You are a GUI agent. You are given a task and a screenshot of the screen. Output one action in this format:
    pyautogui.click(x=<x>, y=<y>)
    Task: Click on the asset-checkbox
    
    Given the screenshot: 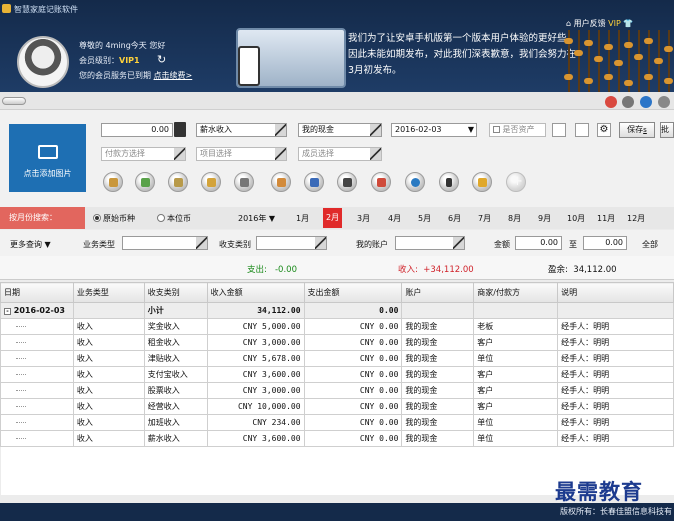 What is the action you would take?
    pyautogui.click(x=496, y=129)
    